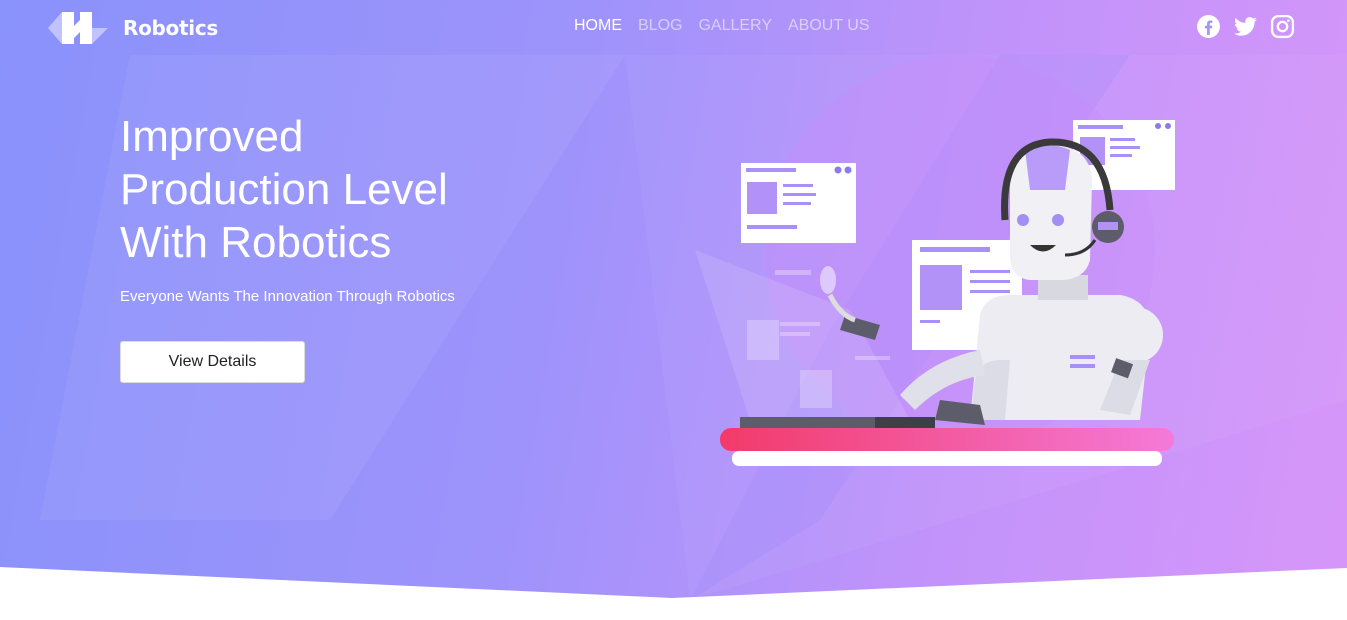  I want to click on headline-line-1: Improved, so click(212, 136).